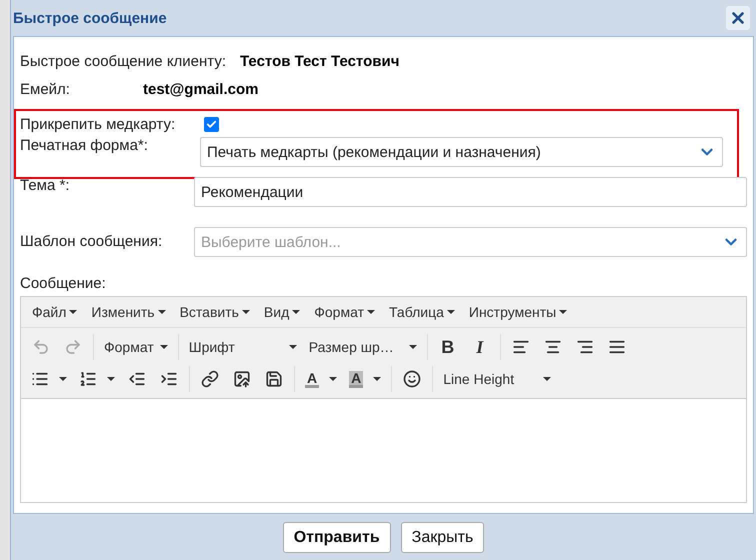 This screenshot has height=560, width=756. What do you see at coordinates (45, 89) in the screenshot?
I see `info-label: Емейл:` at bounding box center [45, 89].